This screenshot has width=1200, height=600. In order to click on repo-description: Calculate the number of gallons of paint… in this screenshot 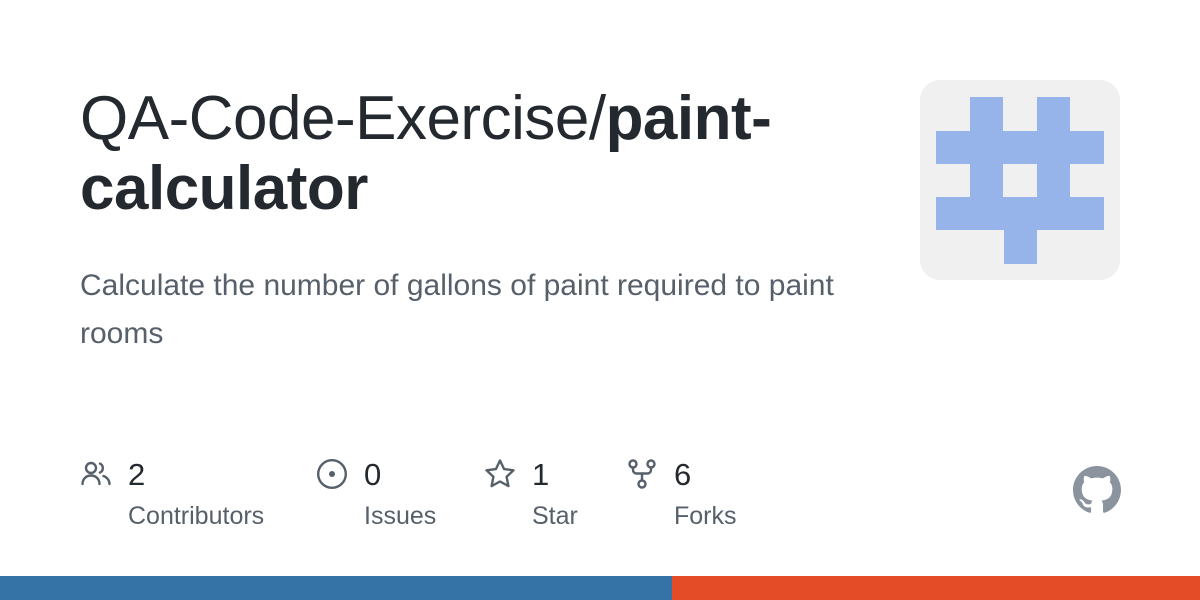, I will do `click(457, 309)`.